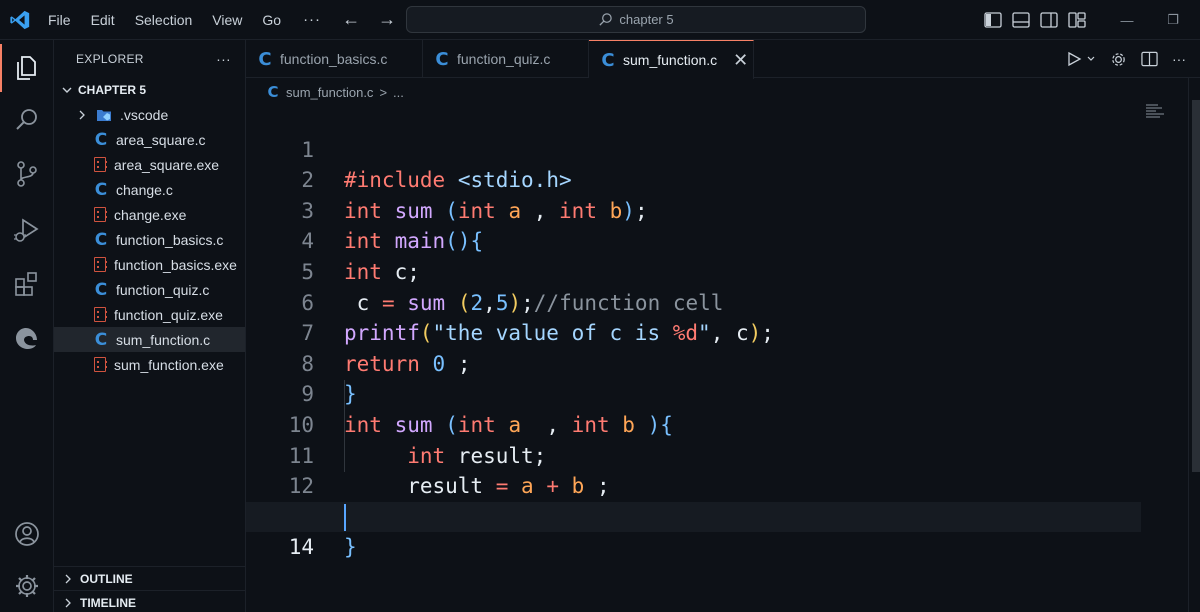 This screenshot has height=612, width=1200. I want to click on manage-gear-icon, so click(27, 586).